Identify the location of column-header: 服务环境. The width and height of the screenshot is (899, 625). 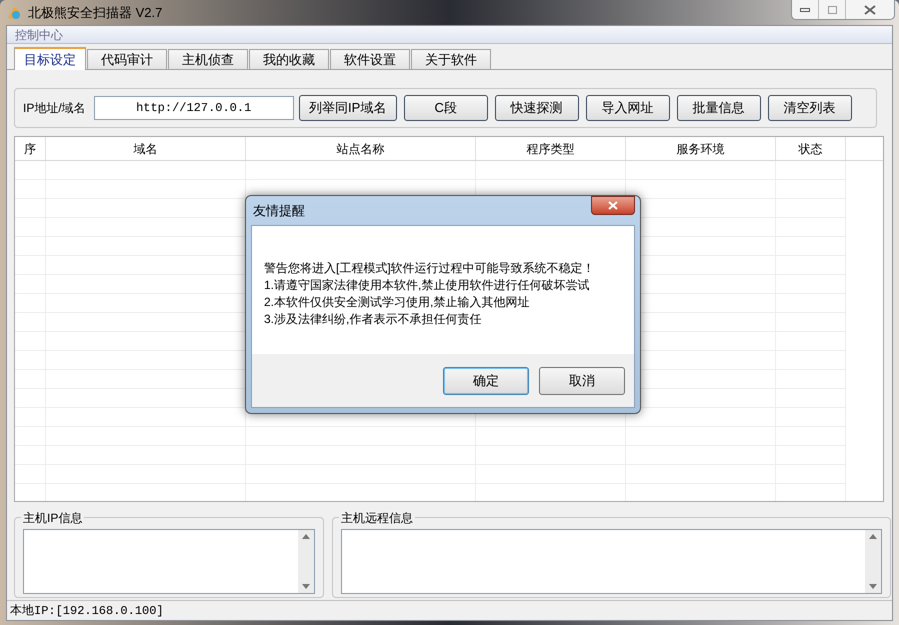
(701, 148).